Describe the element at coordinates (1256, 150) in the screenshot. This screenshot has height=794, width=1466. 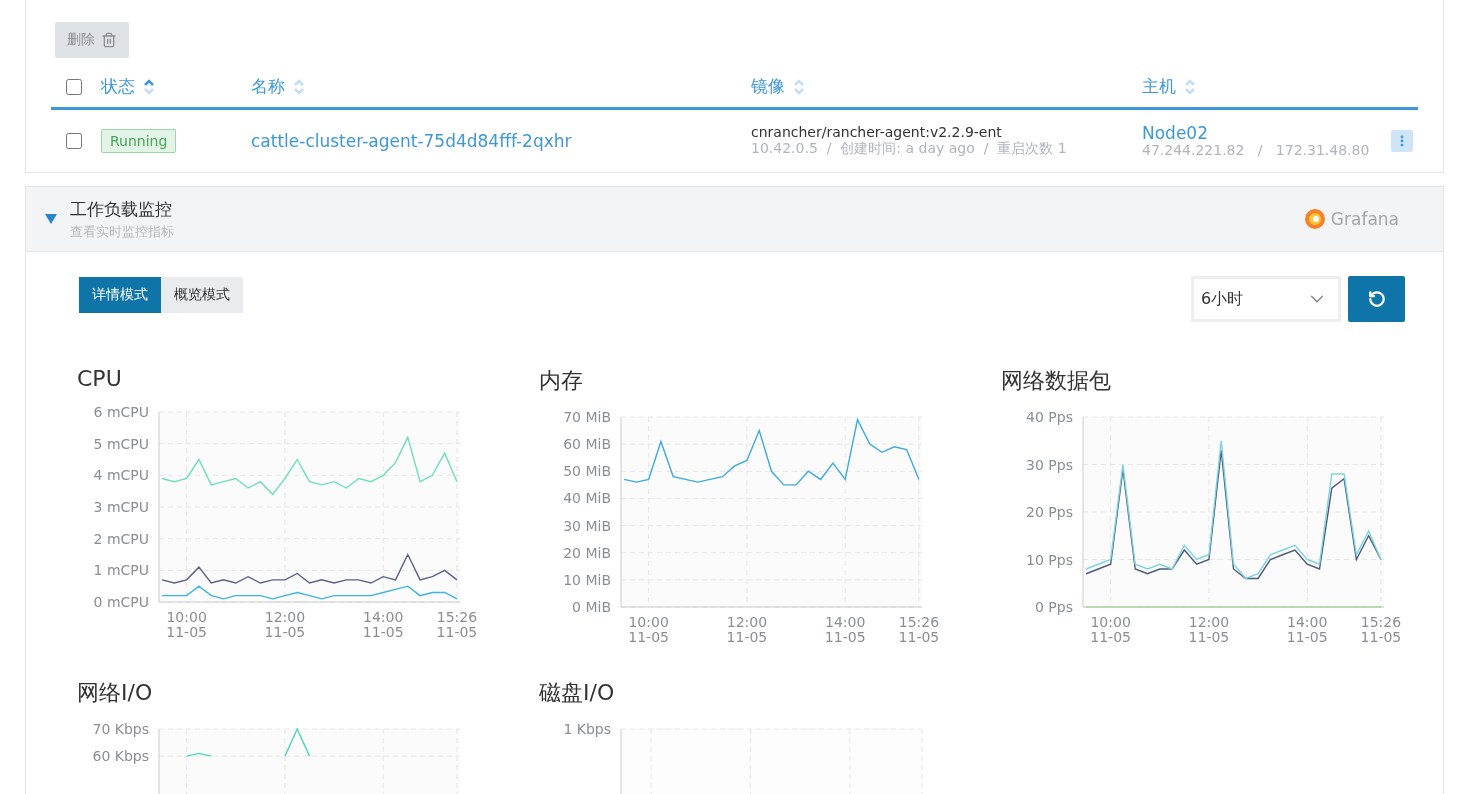
I see `host-ips: 47.244.221.82 / 172.31.48.80` at that location.